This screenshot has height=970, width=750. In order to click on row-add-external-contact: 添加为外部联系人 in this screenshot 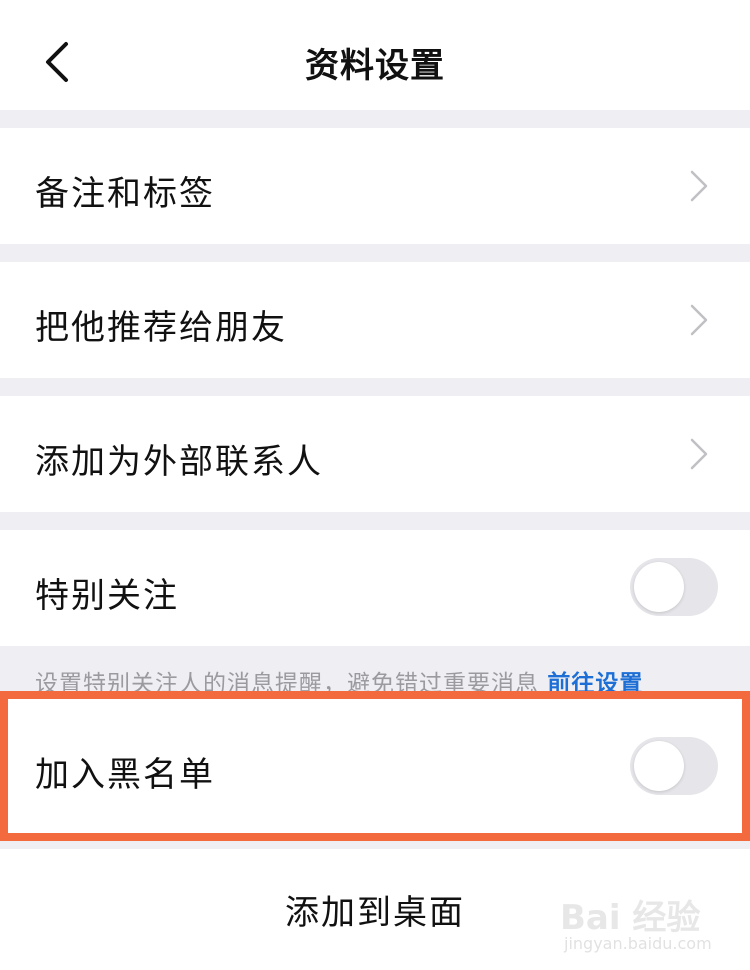, I will do `click(375, 454)`.